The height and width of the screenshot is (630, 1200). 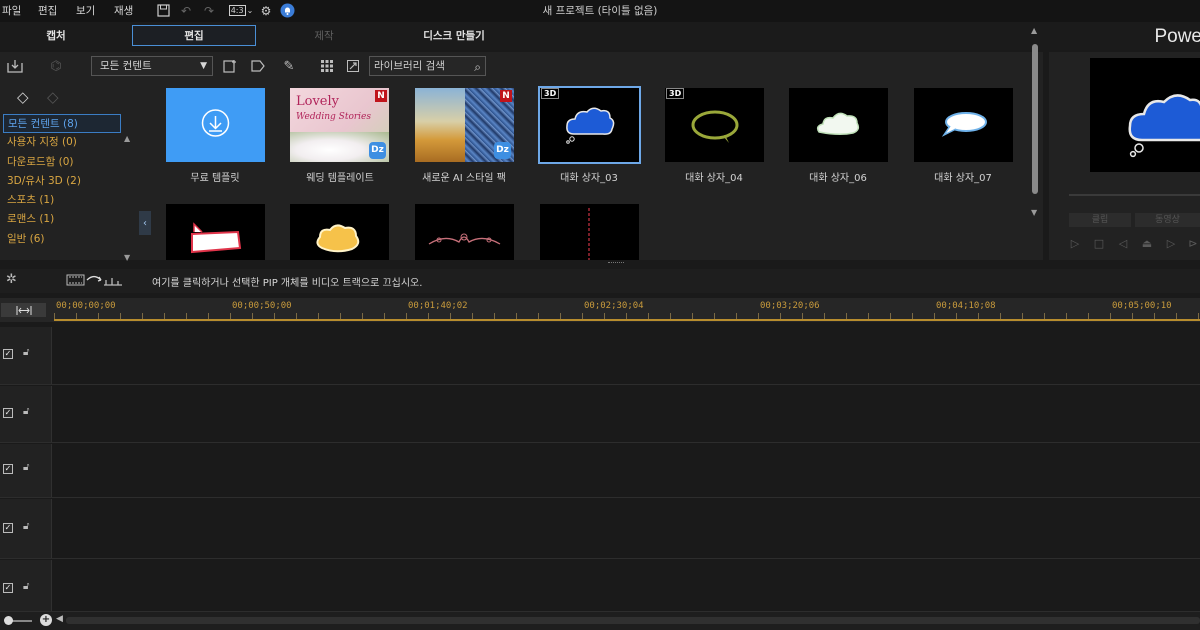 I want to click on library-item-ornament, so click(x=464, y=232).